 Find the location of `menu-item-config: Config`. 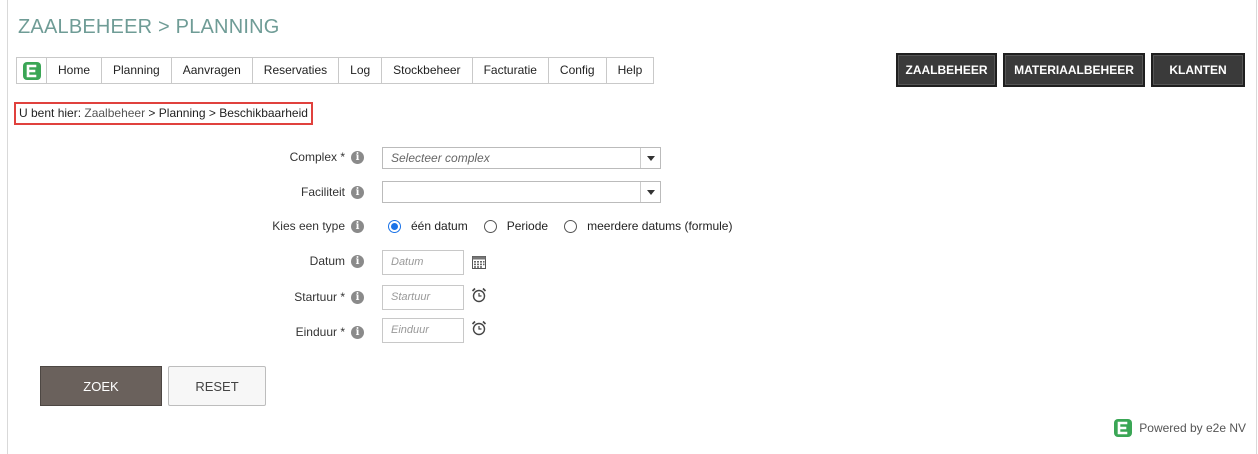

menu-item-config: Config is located at coordinates (578, 70).